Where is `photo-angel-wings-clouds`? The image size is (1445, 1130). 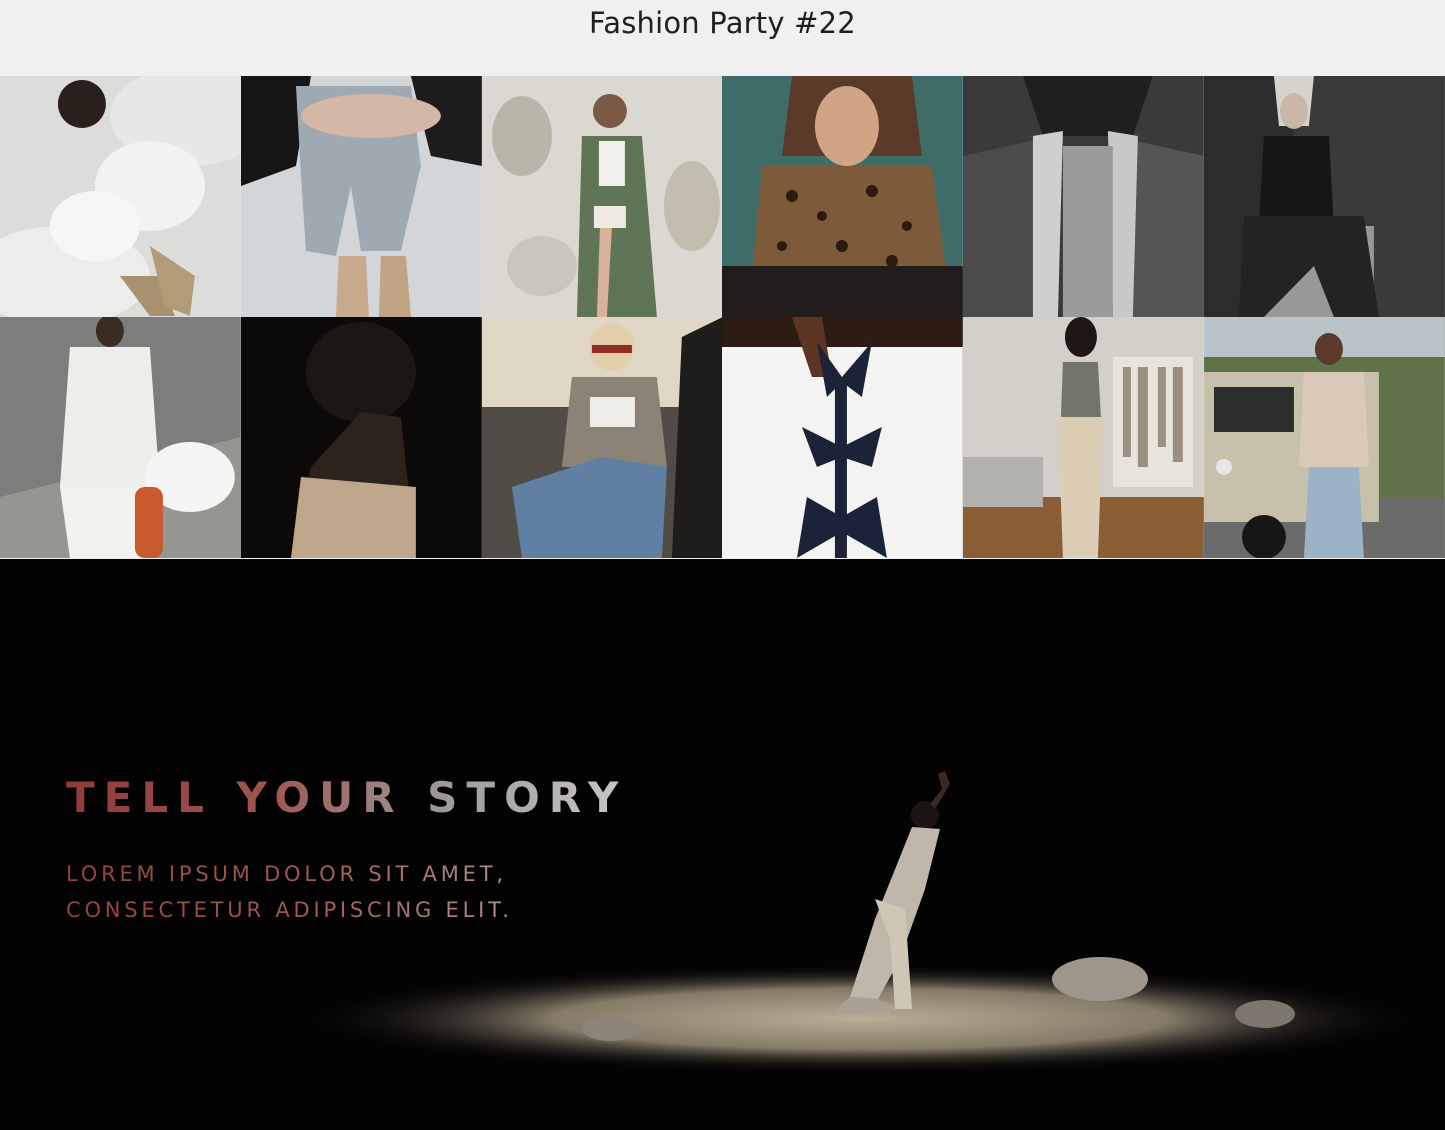 photo-angel-wings-clouds is located at coordinates (120, 196).